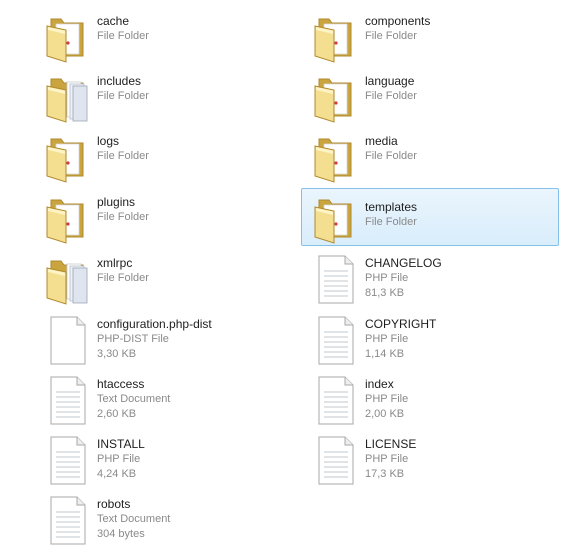 This screenshot has width=573, height=551. Describe the element at coordinates (431, 36) in the screenshot. I see `file-item-components: components File Folder` at that location.